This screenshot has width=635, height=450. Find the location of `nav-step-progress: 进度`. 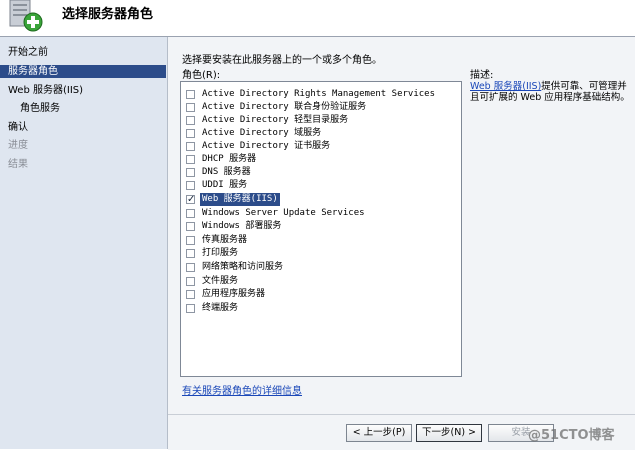

nav-step-progress: 进度 is located at coordinates (18, 145).